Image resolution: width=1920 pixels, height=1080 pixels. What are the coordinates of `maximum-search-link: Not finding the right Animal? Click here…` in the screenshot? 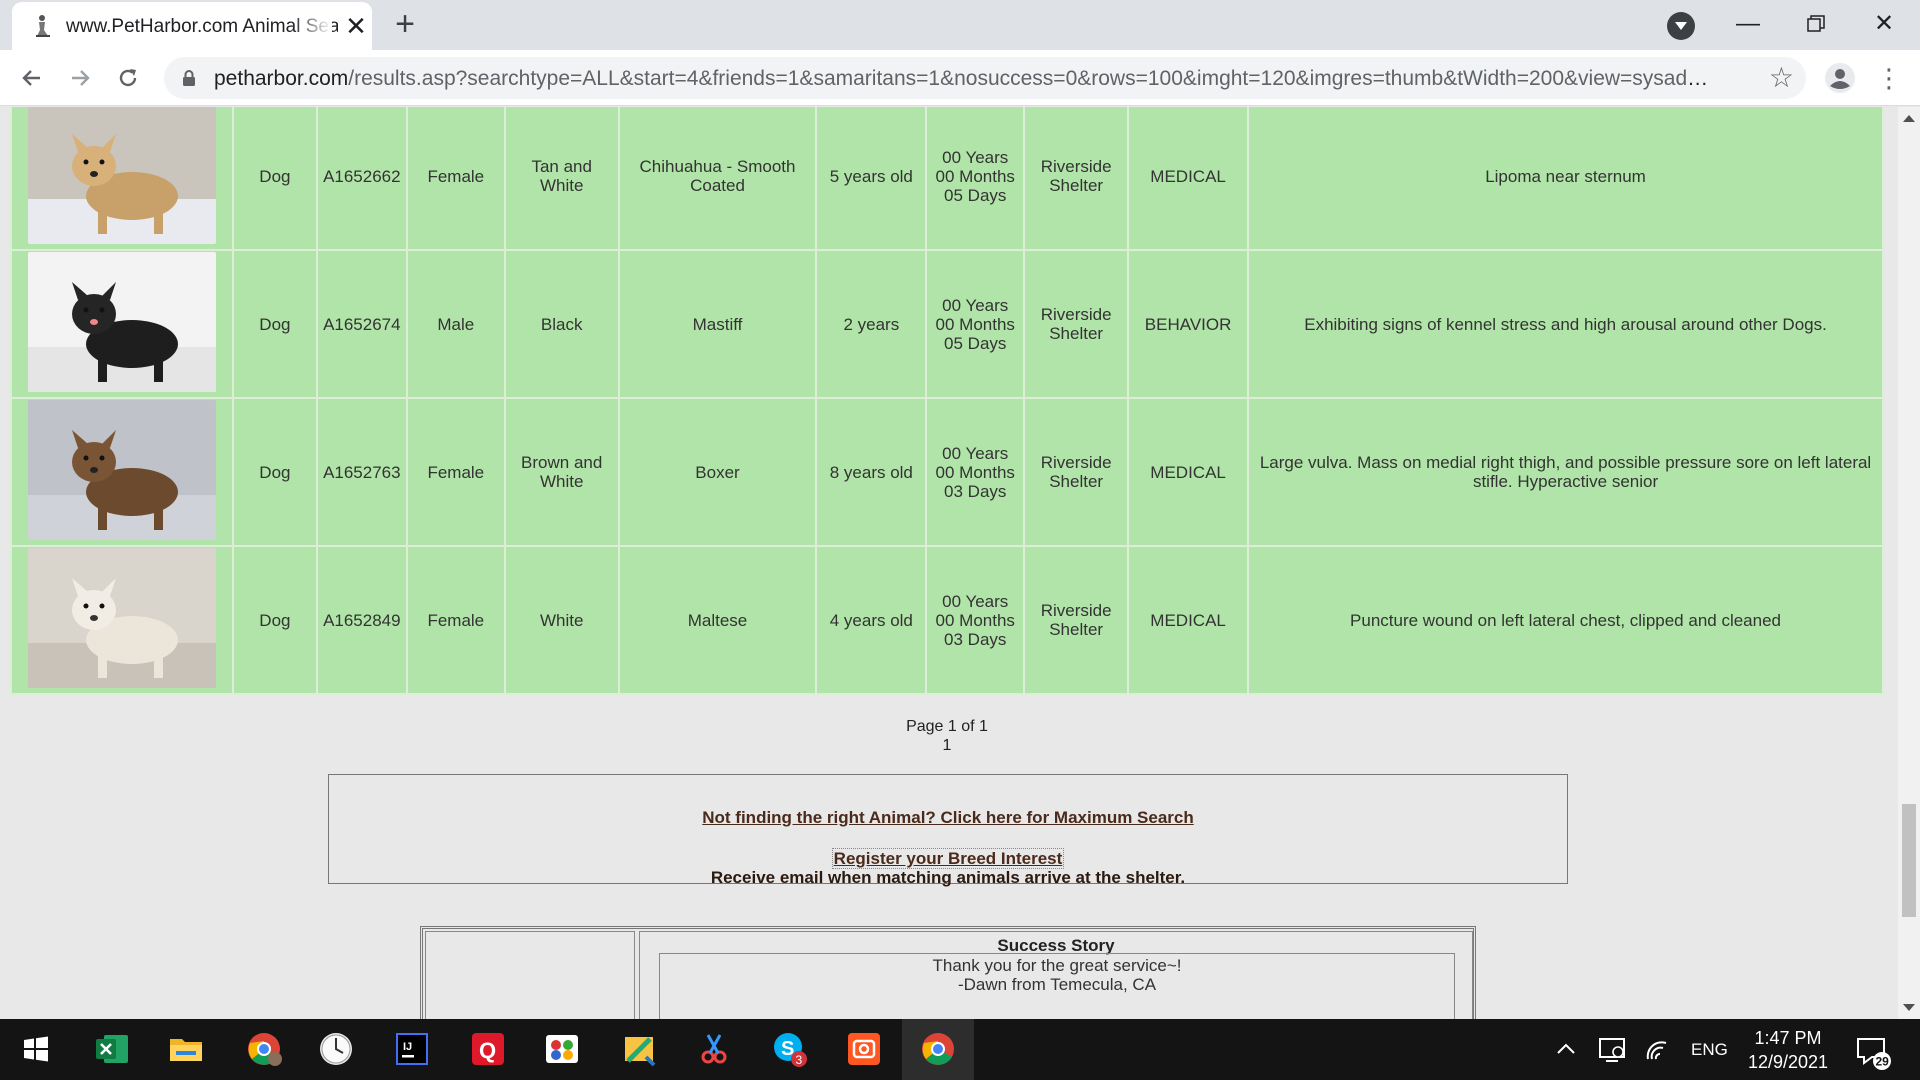 It's located at (948, 817).